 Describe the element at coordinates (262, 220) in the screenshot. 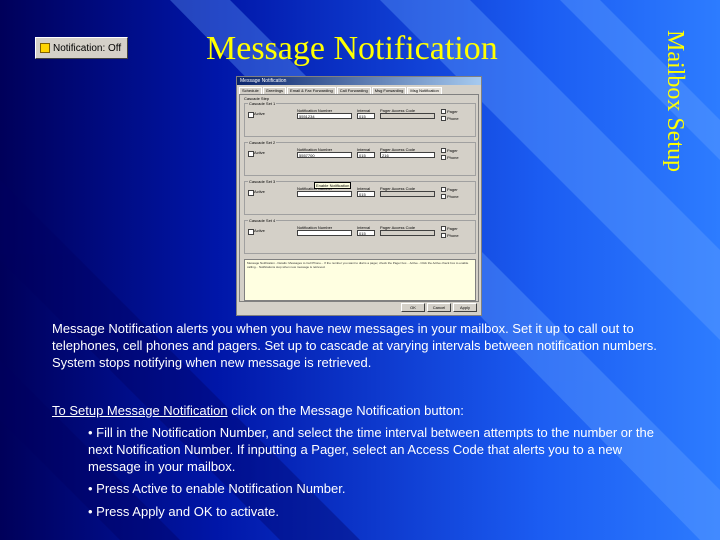

I see `set-legend: Cascade Set 4` at that location.